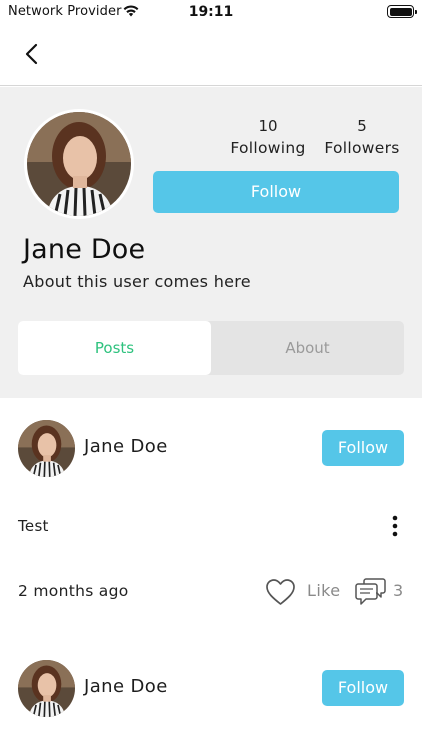 This screenshot has width=422, height=750. What do you see at coordinates (280, 592) in the screenshot?
I see `heart-icon` at bounding box center [280, 592].